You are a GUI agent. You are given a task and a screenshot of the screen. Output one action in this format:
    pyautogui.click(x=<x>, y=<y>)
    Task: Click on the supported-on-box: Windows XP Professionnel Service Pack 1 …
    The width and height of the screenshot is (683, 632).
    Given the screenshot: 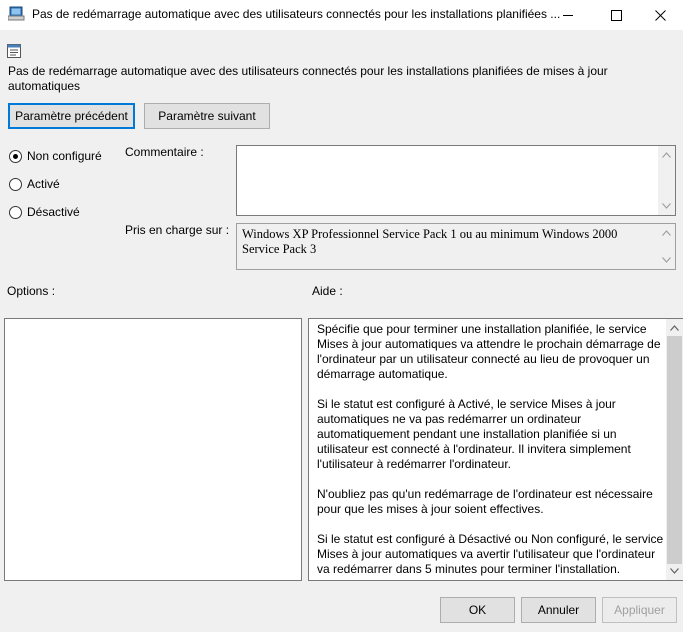 What is the action you would take?
    pyautogui.click(x=456, y=246)
    